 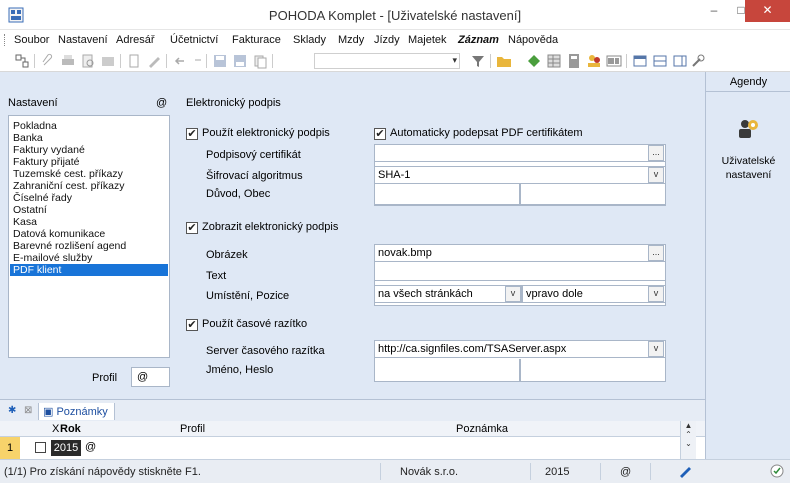 What do you see at coordinates (387, 40) in the screenshot?
I see `menu-jizdy: Jízdy` at bounding box center [387, 40].